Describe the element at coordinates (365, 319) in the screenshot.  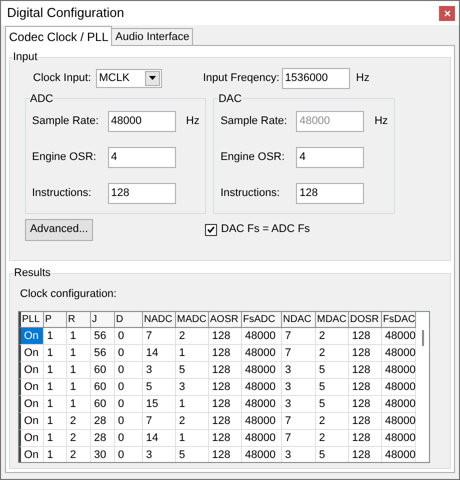
I see `column-header: DOSR` at that location.